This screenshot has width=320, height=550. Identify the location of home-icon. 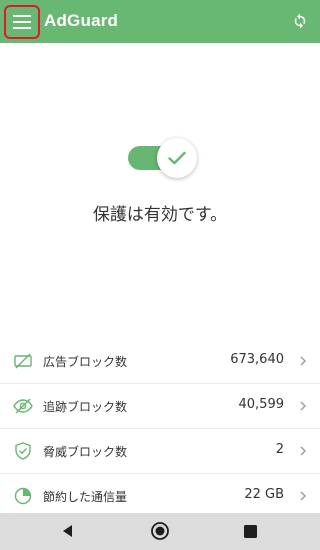
(160, 531).